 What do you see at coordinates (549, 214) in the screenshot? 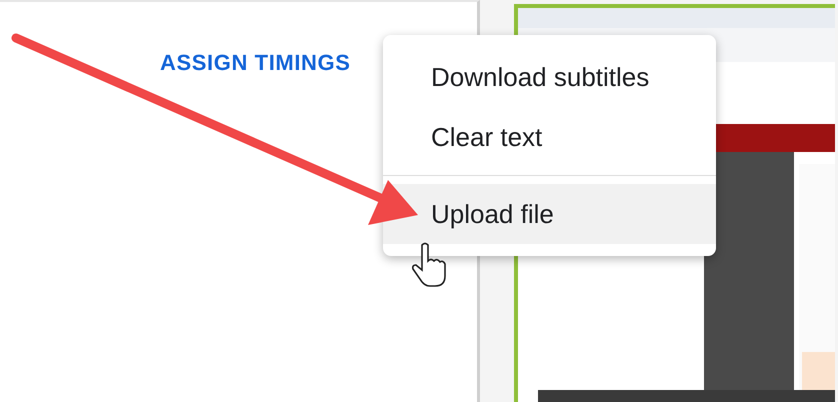
I see `menu-item: Upload file` at bounding box center [549, 214].